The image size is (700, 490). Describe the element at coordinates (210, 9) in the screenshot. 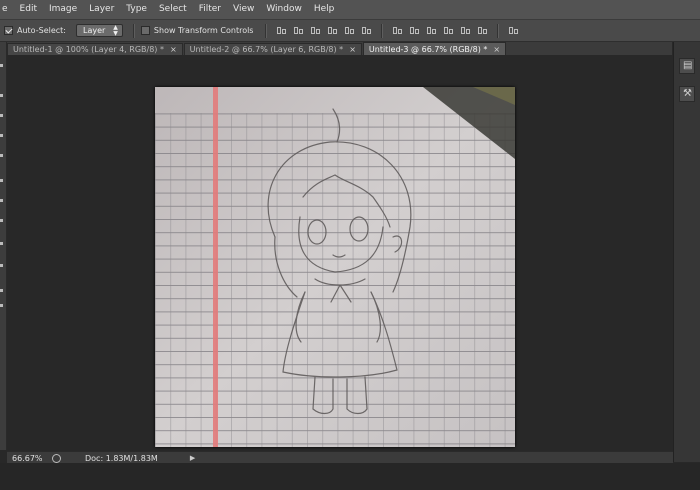

I see `menu-filter: Filter` at that location.